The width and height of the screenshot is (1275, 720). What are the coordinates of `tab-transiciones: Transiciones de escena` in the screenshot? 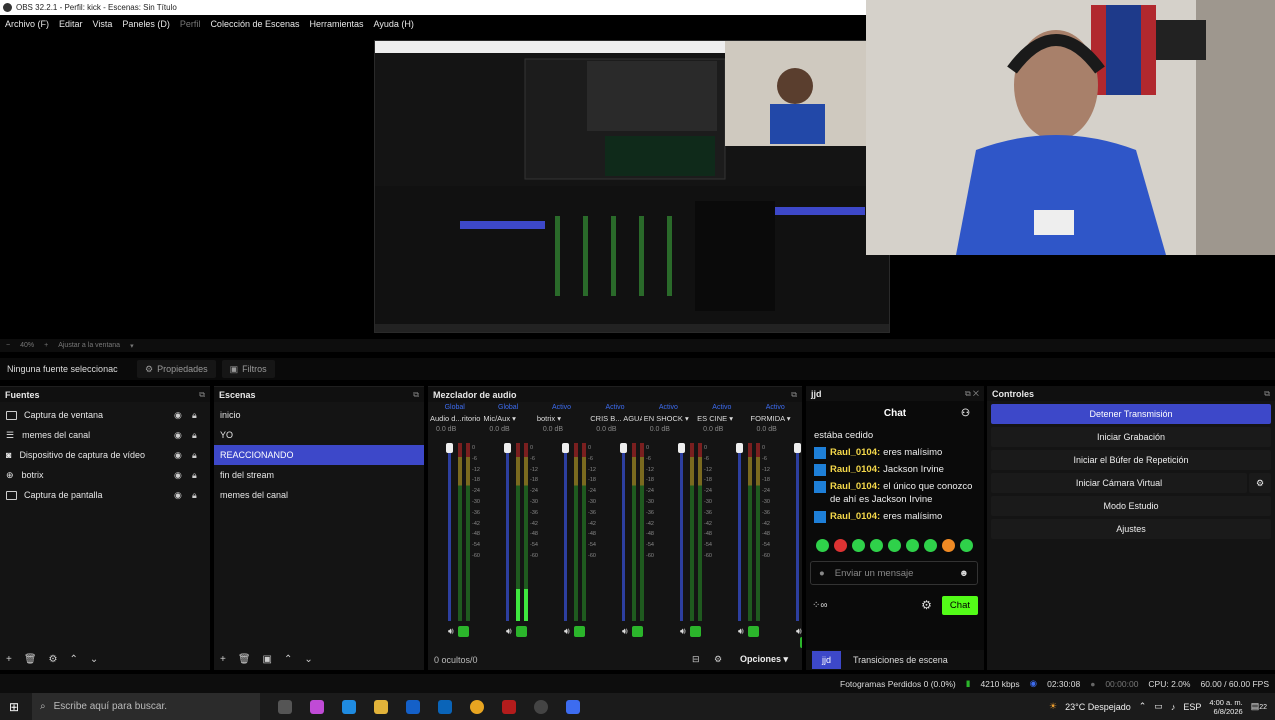 It's located at (900, 660).